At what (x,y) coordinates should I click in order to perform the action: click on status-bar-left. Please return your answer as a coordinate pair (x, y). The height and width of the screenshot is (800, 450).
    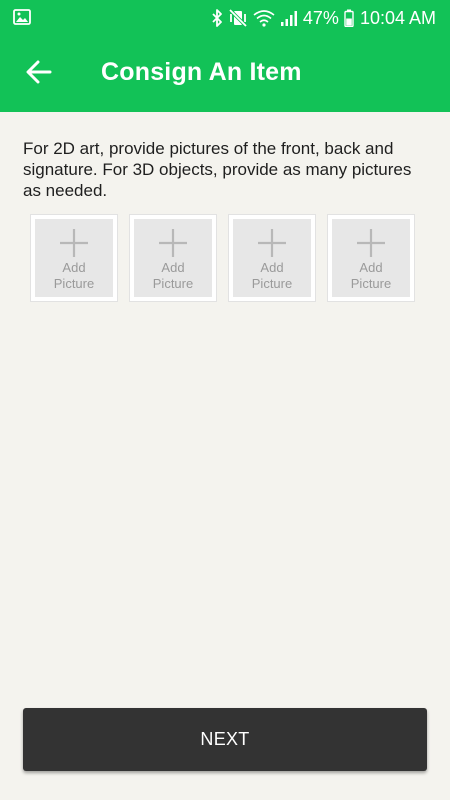
    Looking at the image, I should click on (22, 19).